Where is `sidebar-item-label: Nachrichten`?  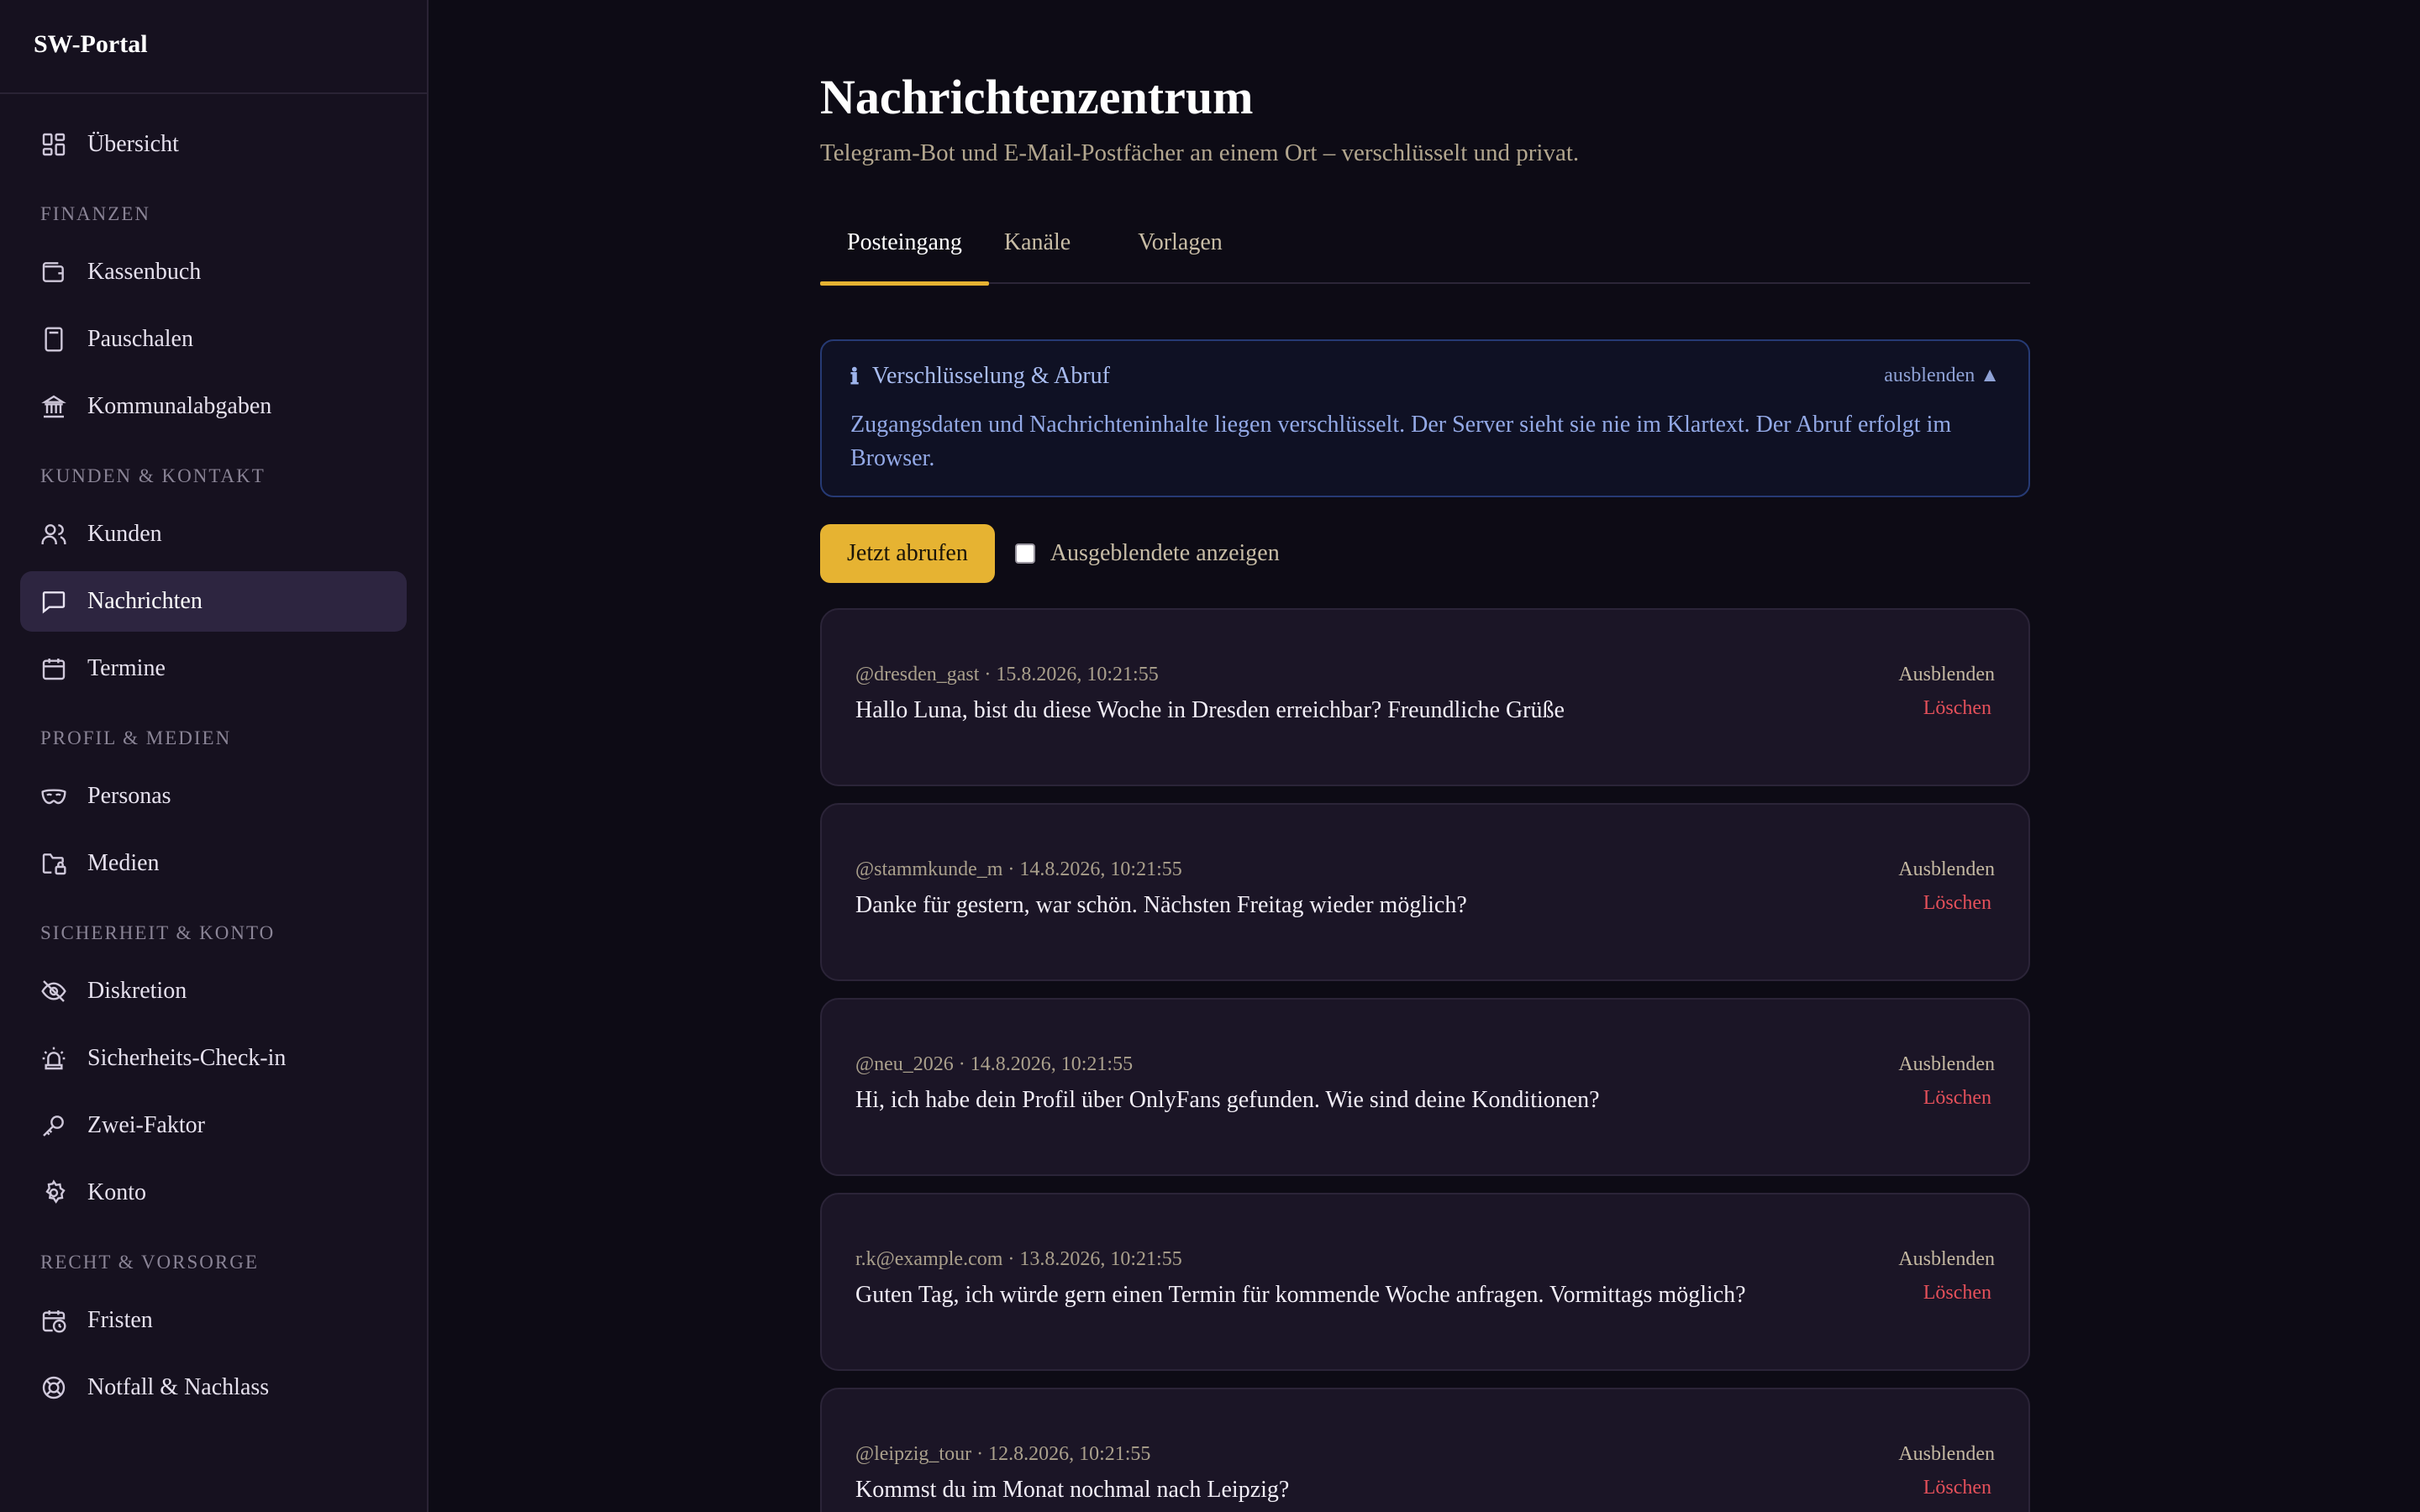
sidebar-item-label: Nachrichten is located at coordinates (145, 601).